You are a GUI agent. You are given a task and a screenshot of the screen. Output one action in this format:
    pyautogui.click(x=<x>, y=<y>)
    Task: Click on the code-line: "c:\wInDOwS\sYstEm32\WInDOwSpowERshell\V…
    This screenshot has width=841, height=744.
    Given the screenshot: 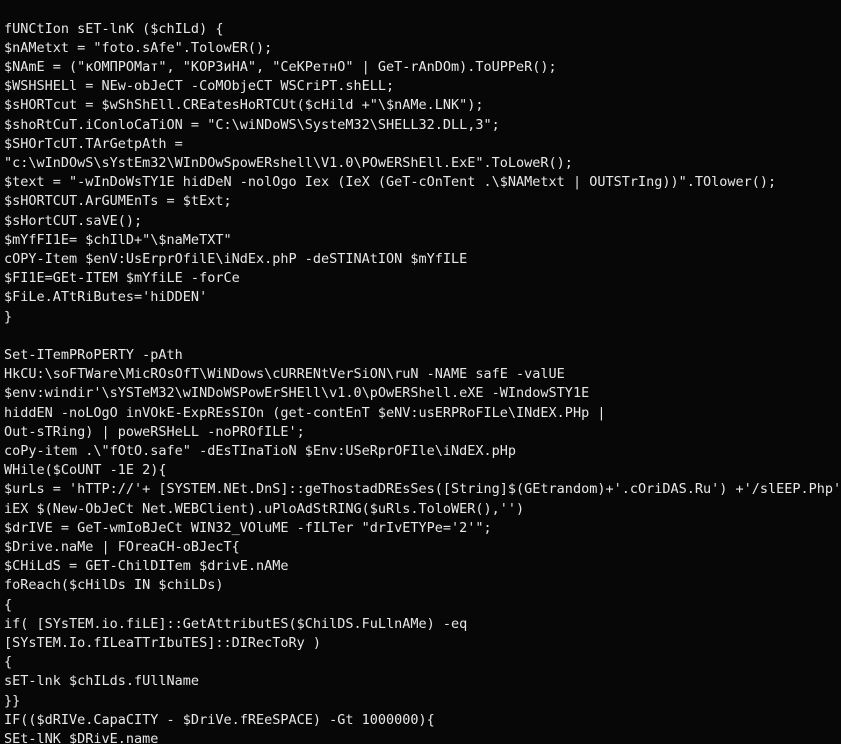 What is the action you would take?
    pyautogui.click(x=288, y=162)
    